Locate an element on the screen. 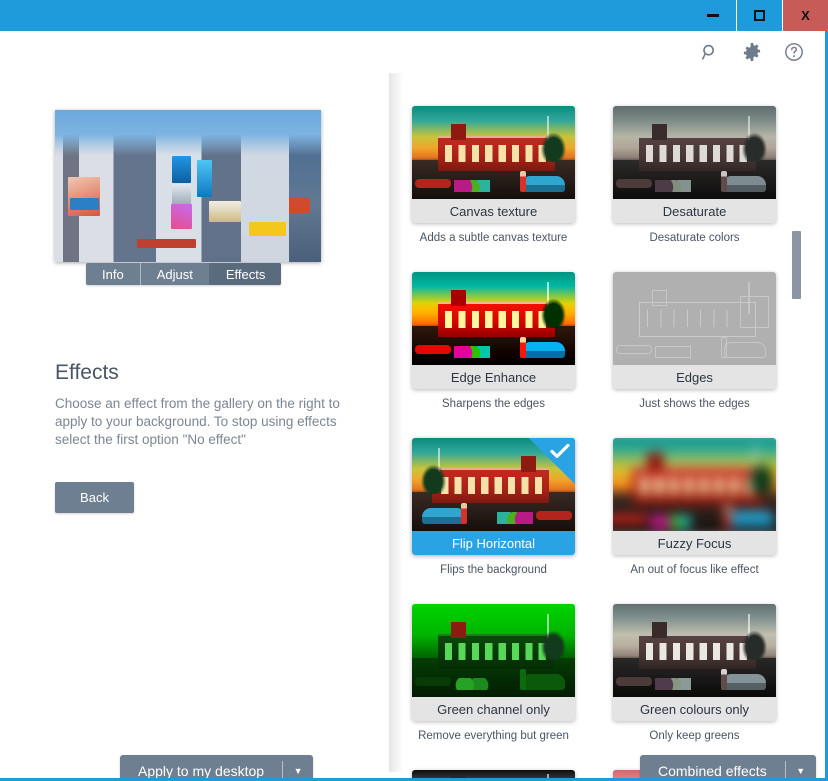  effect-description: Flips the background is located at coordinates (493, 570).